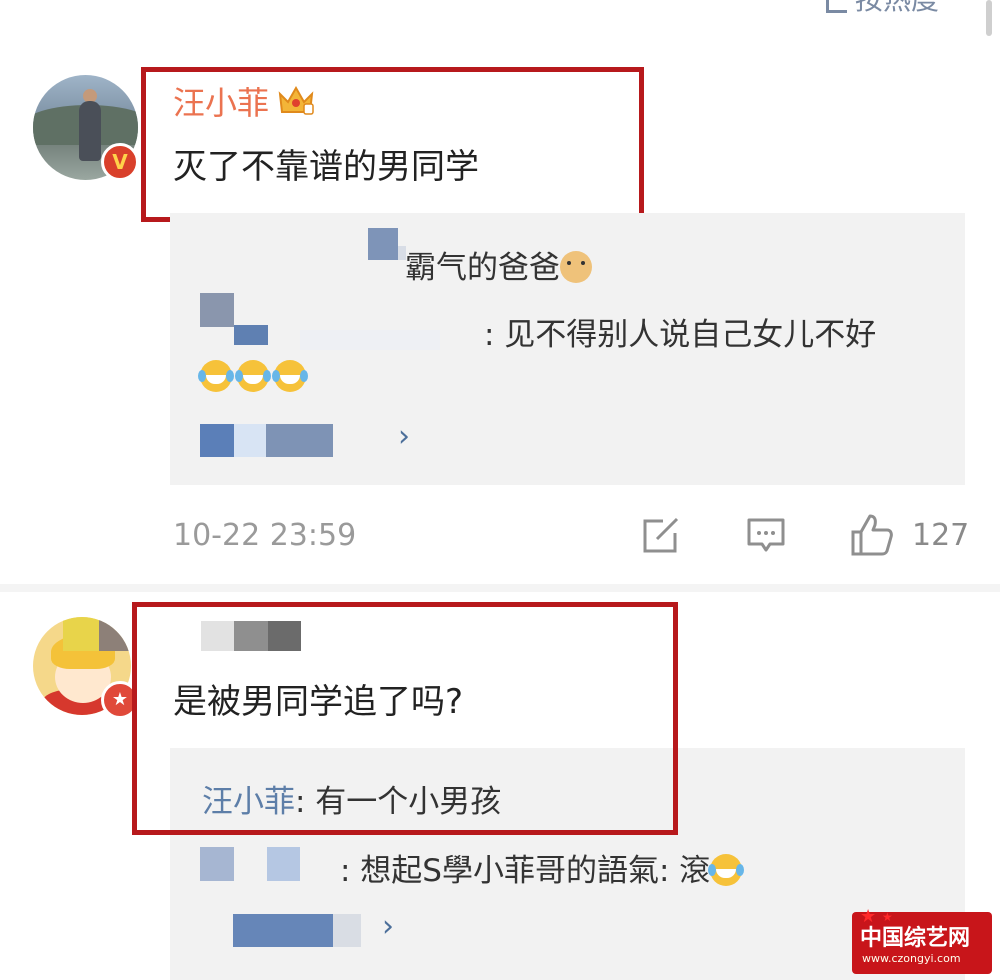 The width and height of the screenshot is (1000, 980). What do you see at coordinates (326, 167) in the screenshot?
I see `comment-text: 灭了不靠谱的男同学` at bounding box center [326, 167].